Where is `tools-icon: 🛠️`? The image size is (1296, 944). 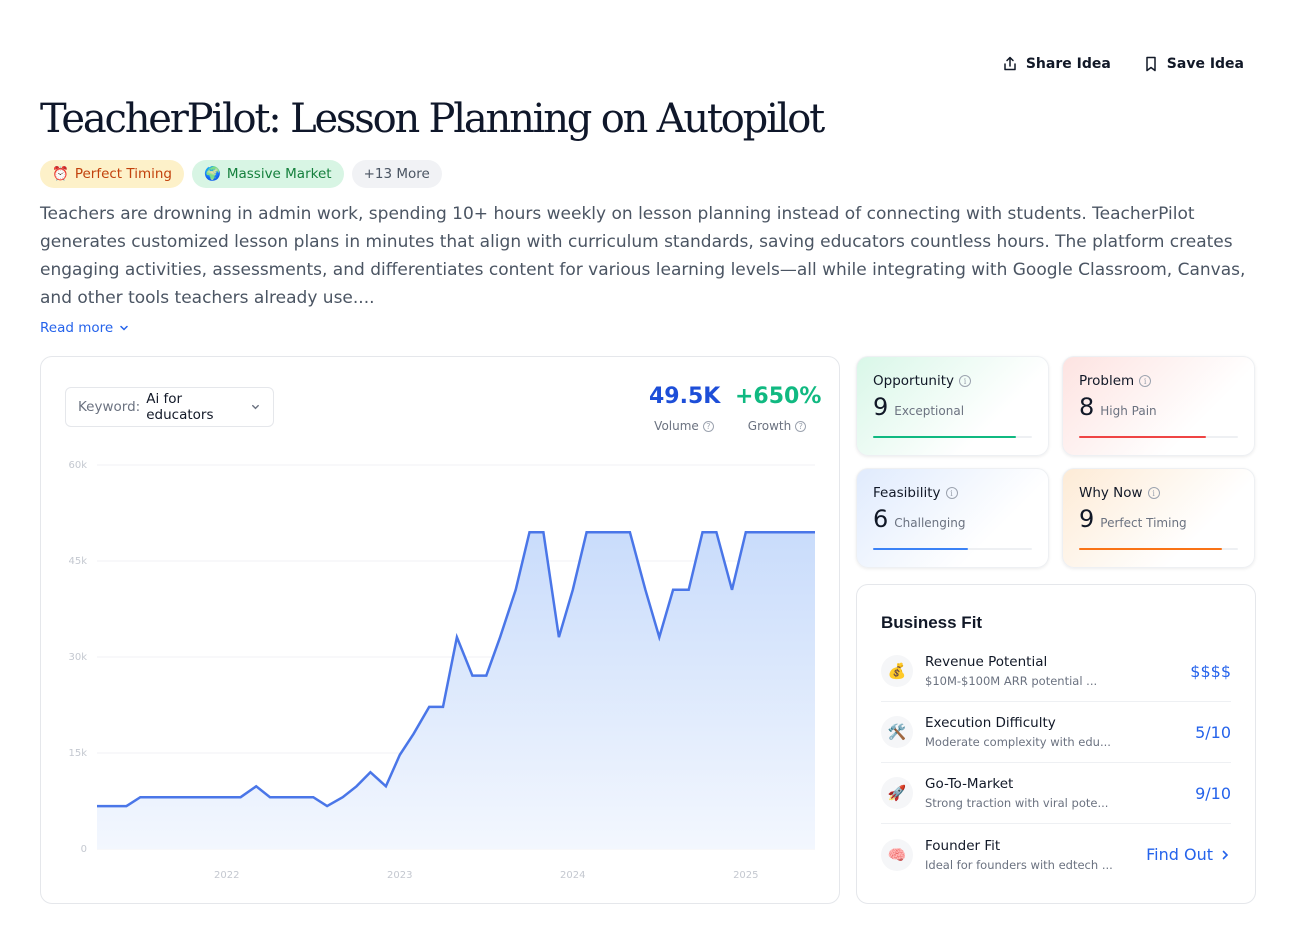
tools-icon: 🛠️ is located at coordinates (897, 732).